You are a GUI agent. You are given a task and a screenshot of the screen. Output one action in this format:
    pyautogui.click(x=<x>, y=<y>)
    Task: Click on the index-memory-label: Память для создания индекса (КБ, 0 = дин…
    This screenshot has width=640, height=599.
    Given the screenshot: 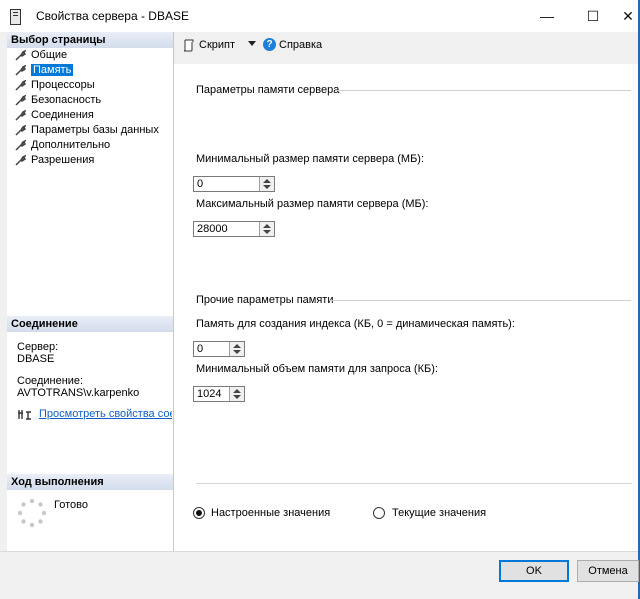 What is the action you would take?
    pyautogui.click(x=355, y=324)
    